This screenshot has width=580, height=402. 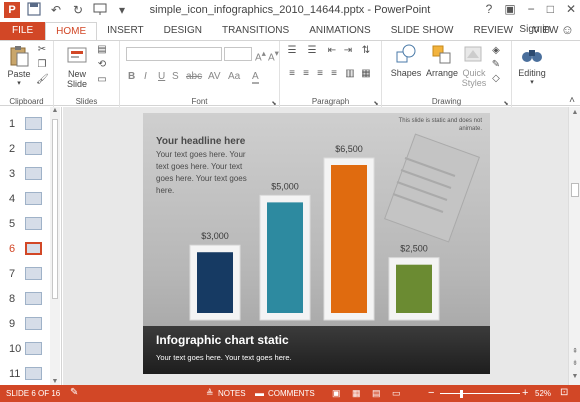 What do you see at coordinates (125, 31) in the screenshot?
I see `tab-insert: INSERT` at bounding box center [125, 31].